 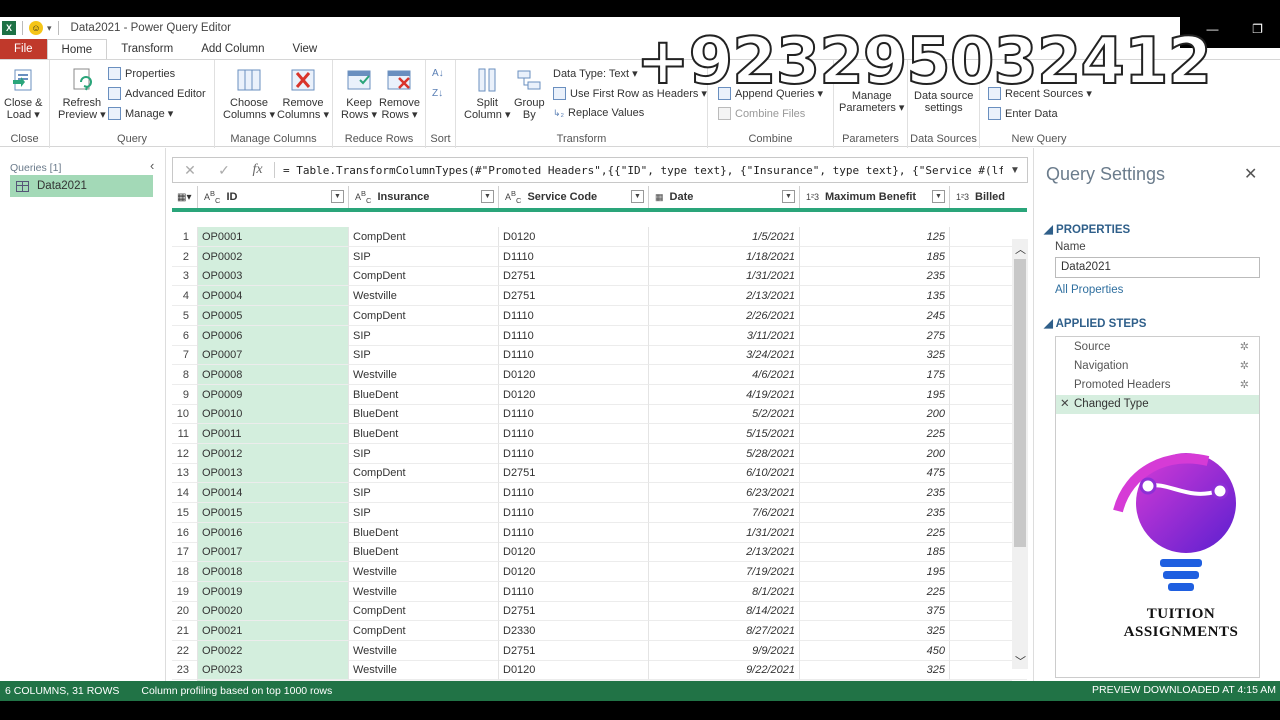 I want to click on table-cell: OP0006, so click(x=273, y=335).